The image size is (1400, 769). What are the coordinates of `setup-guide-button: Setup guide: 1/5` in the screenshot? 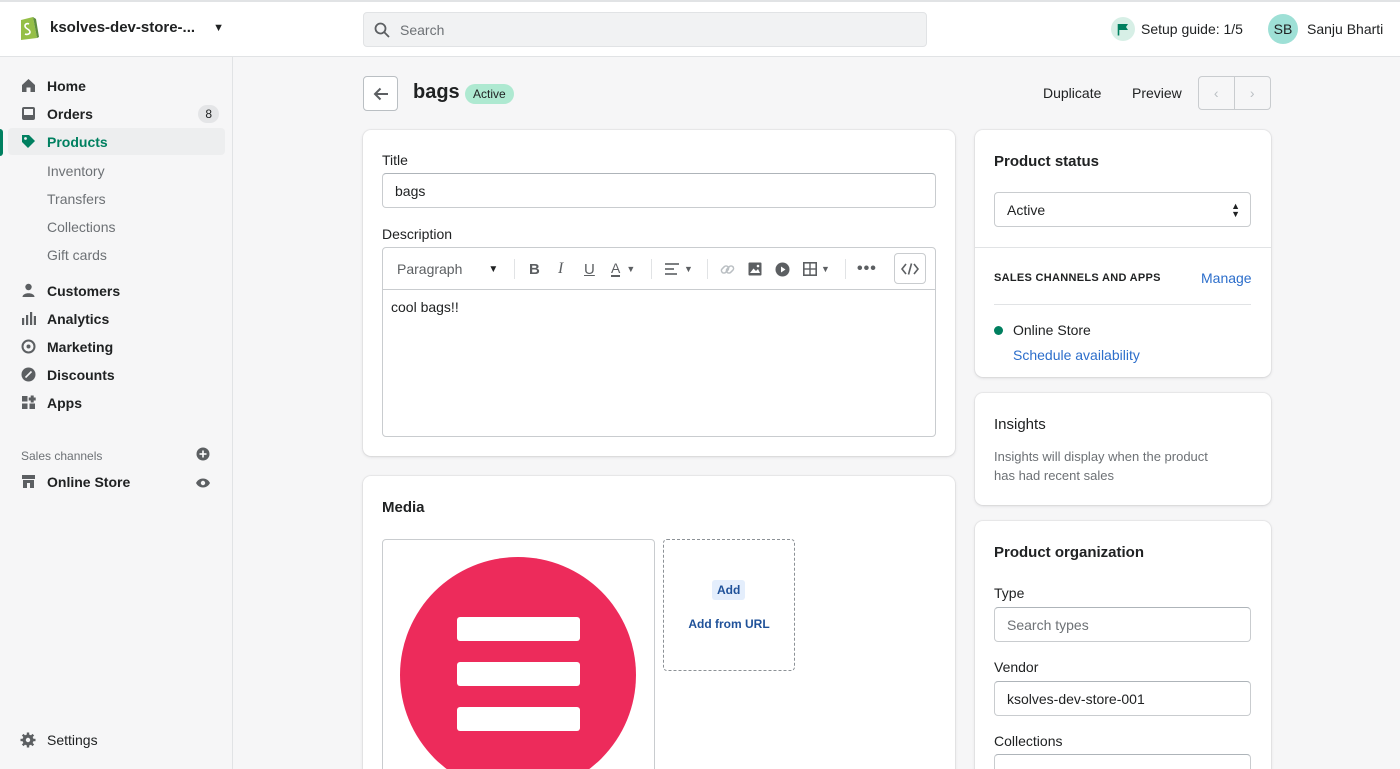 It's located at (1177, 29).